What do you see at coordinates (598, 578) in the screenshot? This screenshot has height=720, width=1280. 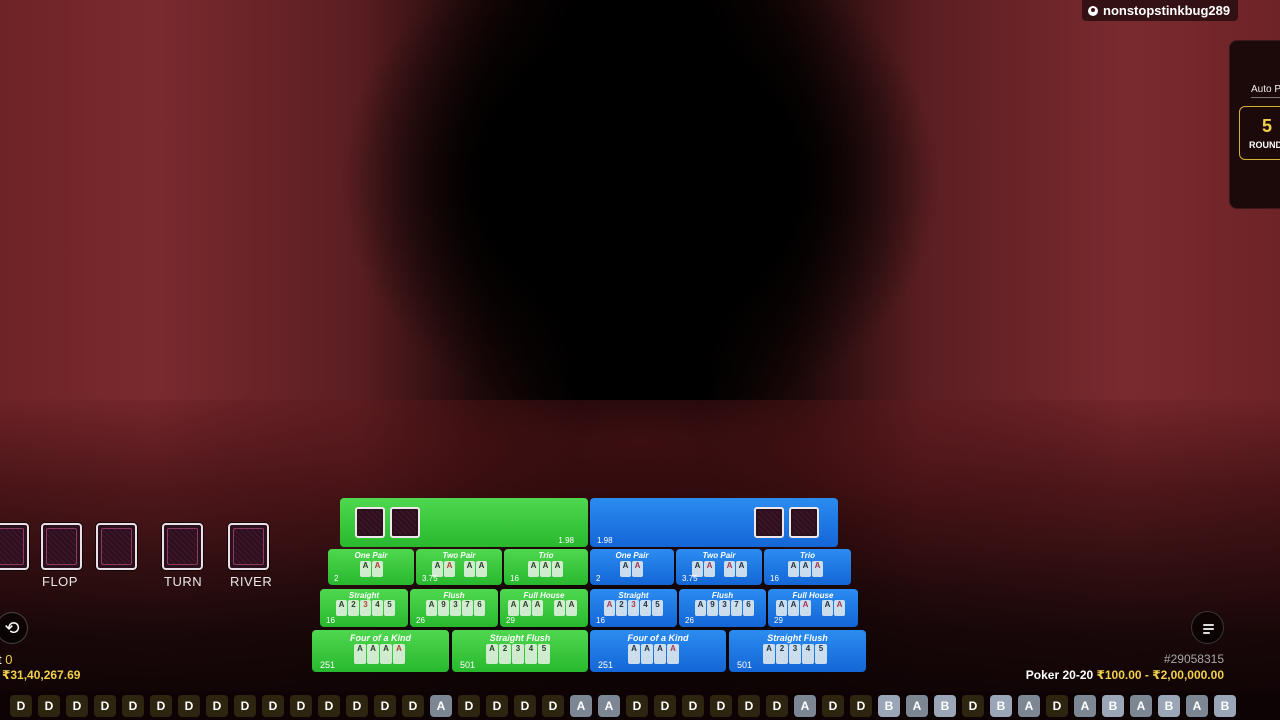 I see `one-pair-odds: 2` at bounding box center [598, 578].